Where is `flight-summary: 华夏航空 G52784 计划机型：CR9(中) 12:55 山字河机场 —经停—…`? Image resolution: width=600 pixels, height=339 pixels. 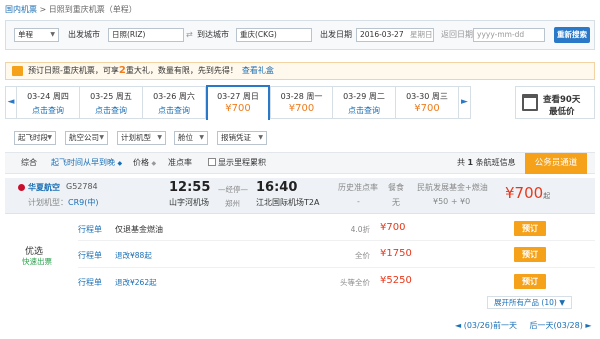 flight-summary: 华夏航空 G52784 计划机型：CR9(中) 12:55 山字河机场 —经停—… is located at coordinates (300, 196).